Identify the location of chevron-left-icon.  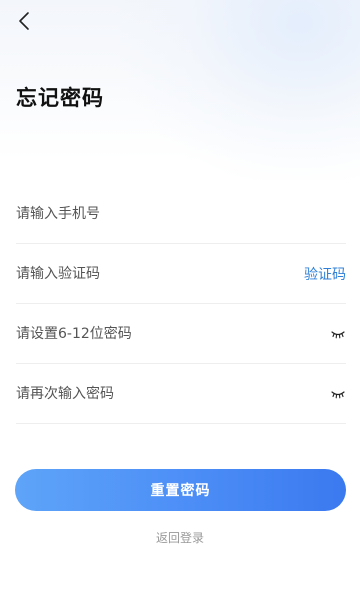
(24, 23).